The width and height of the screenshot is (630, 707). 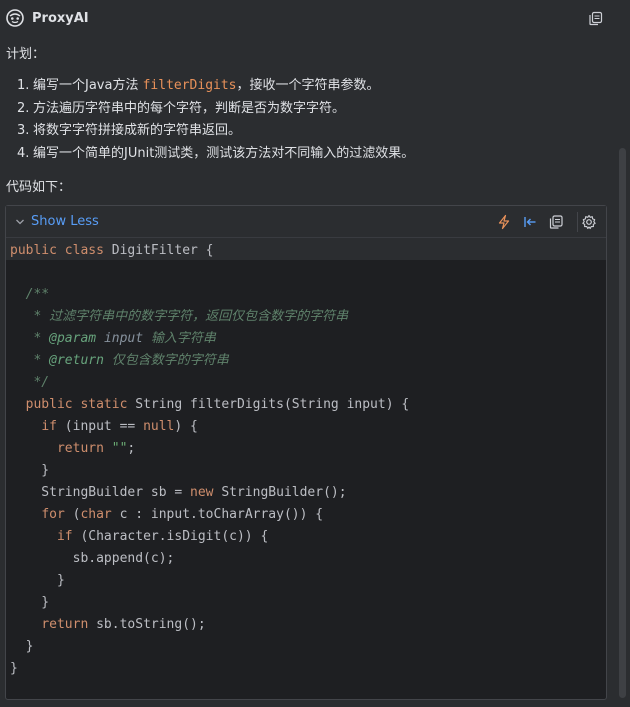 What do you see at coordinates (30, 382) in the screenshot?
I see `code-line: */` at bounding box center [30, 382].